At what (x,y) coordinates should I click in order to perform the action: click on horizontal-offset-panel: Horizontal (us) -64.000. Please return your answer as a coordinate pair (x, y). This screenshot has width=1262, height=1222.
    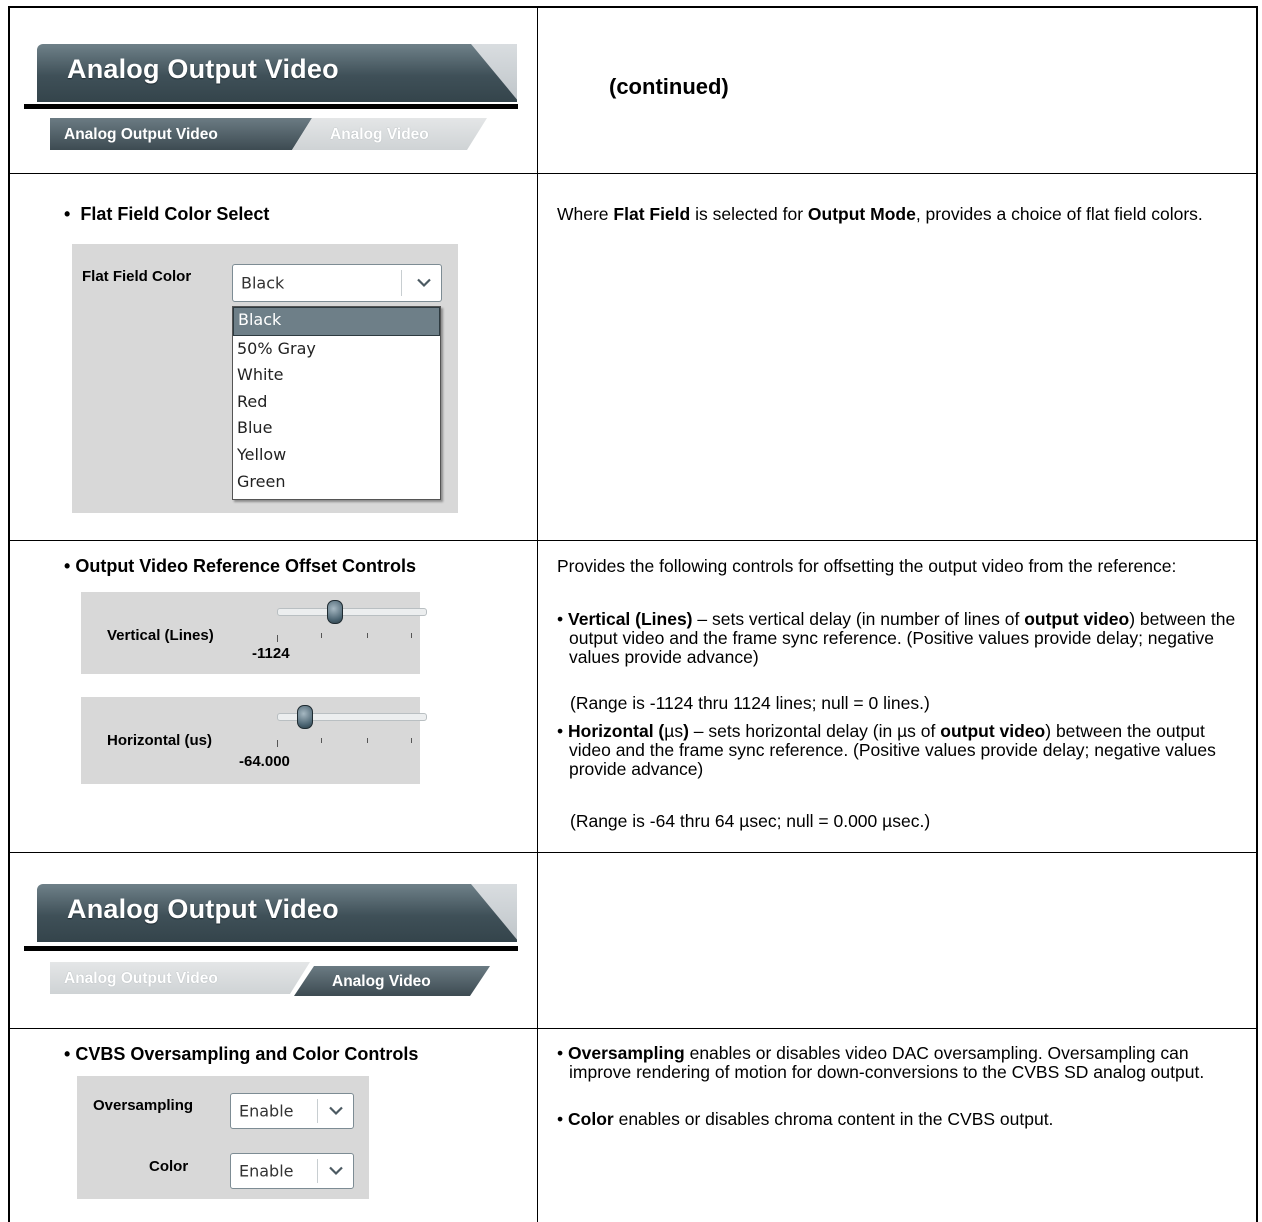
    Looking at the image, I should click on (254, 740).